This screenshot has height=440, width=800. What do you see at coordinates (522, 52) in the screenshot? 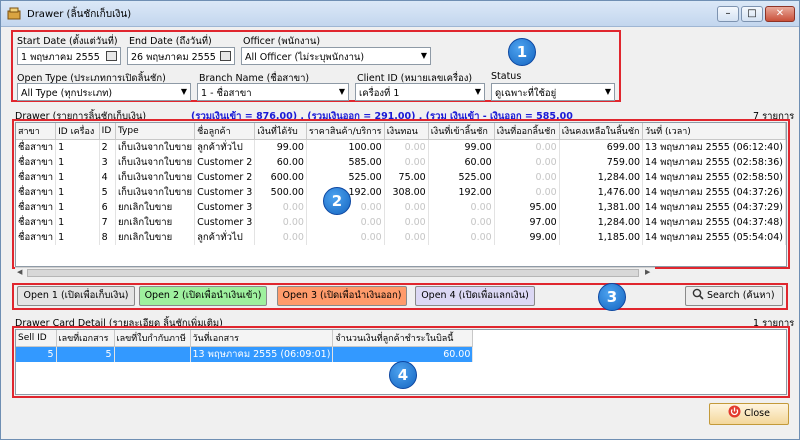
I see `annotation-badge-1: 1` at bounding box center [522, 52].